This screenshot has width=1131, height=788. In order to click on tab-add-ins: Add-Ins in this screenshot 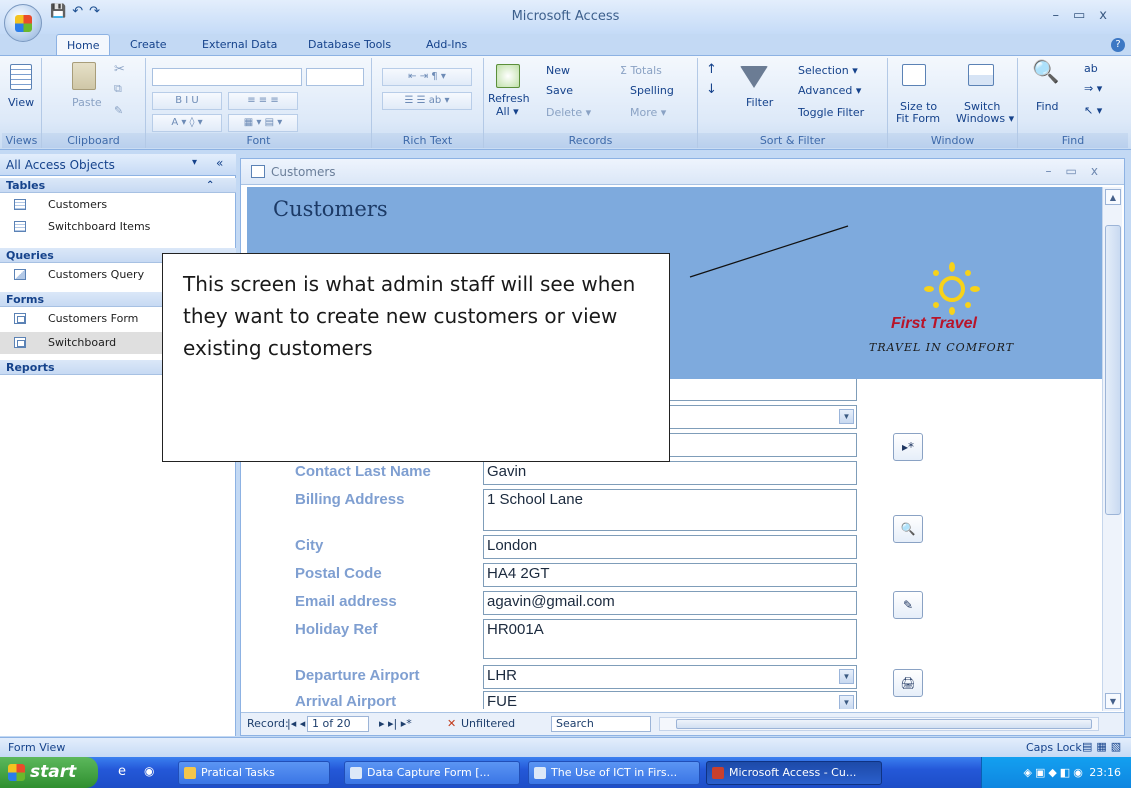, I will do `click(446, 45)`.